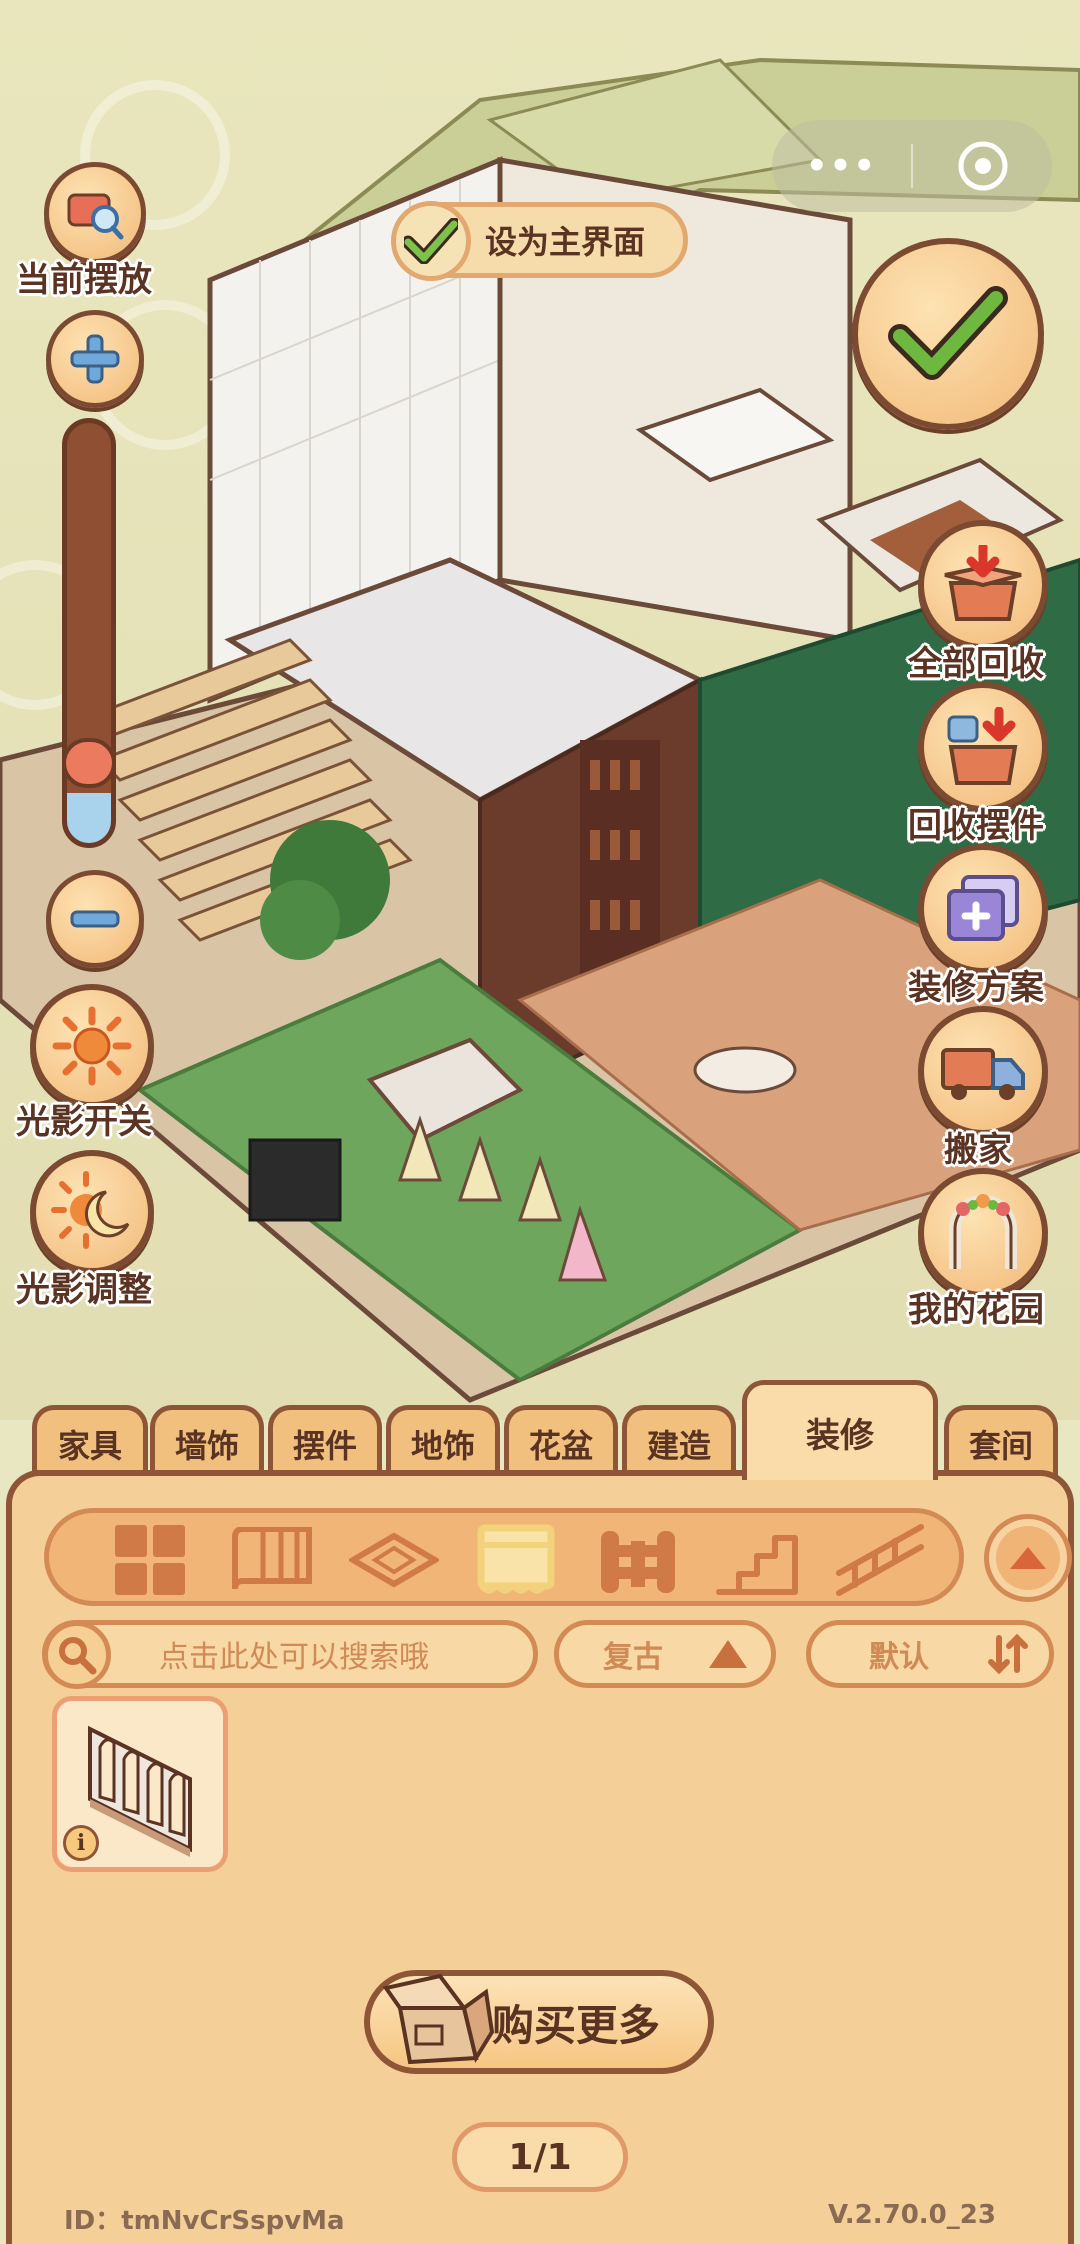 The height and width of the screenshot is (2244, 1080). I want to click on pagination-indicator: 1/1, so click(540, 2157).